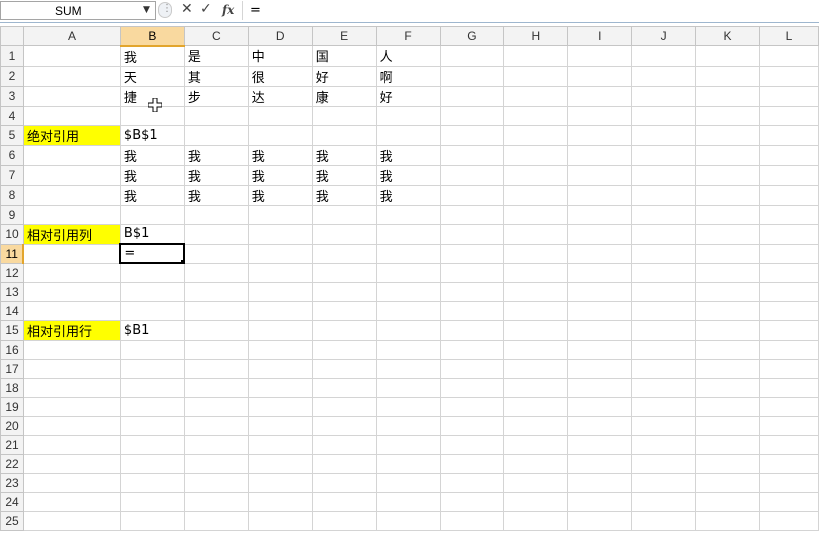 The height and width of the screenshot is (533, 819). What do you see at coordinates (344, 195) in the screenshot?
I see `cell-e8: 我` at bounding box center [344, 195].